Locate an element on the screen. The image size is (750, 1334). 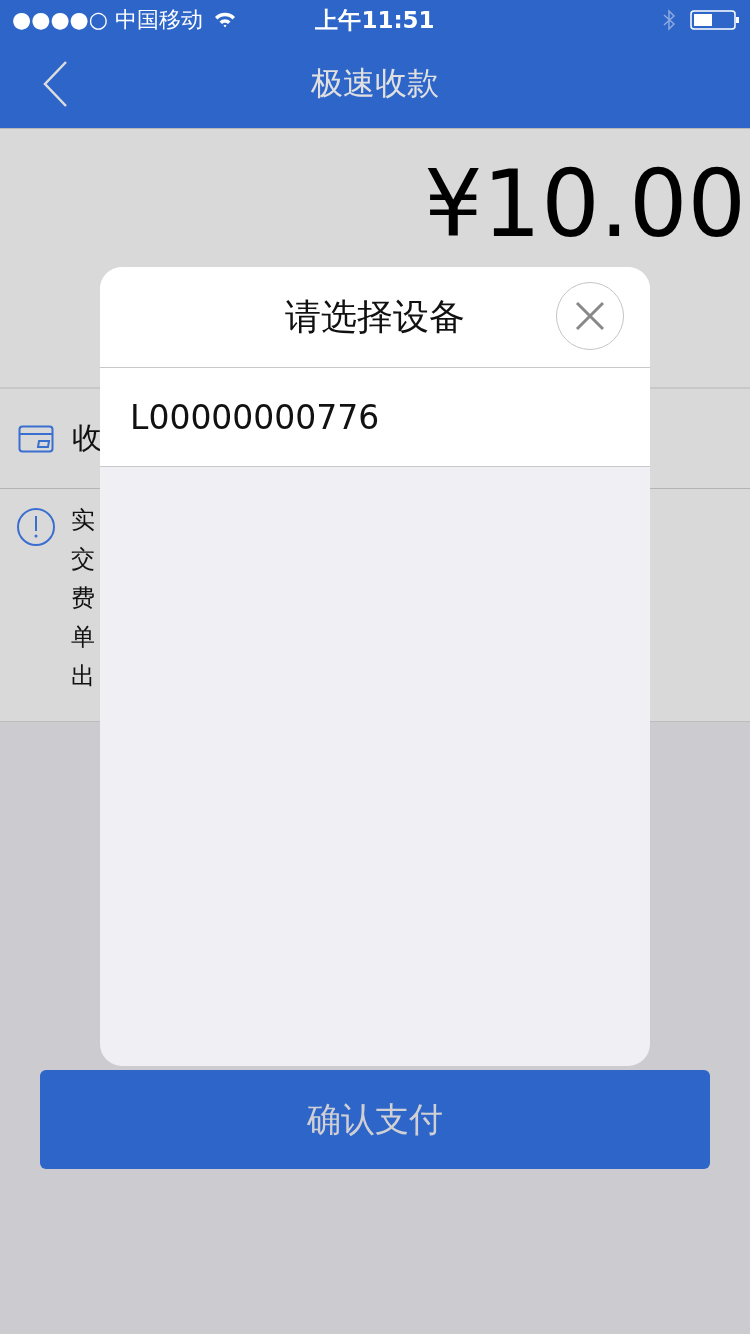
carrier-name: ●●●●○ 中国移动 is located at coordinates (107, 20).